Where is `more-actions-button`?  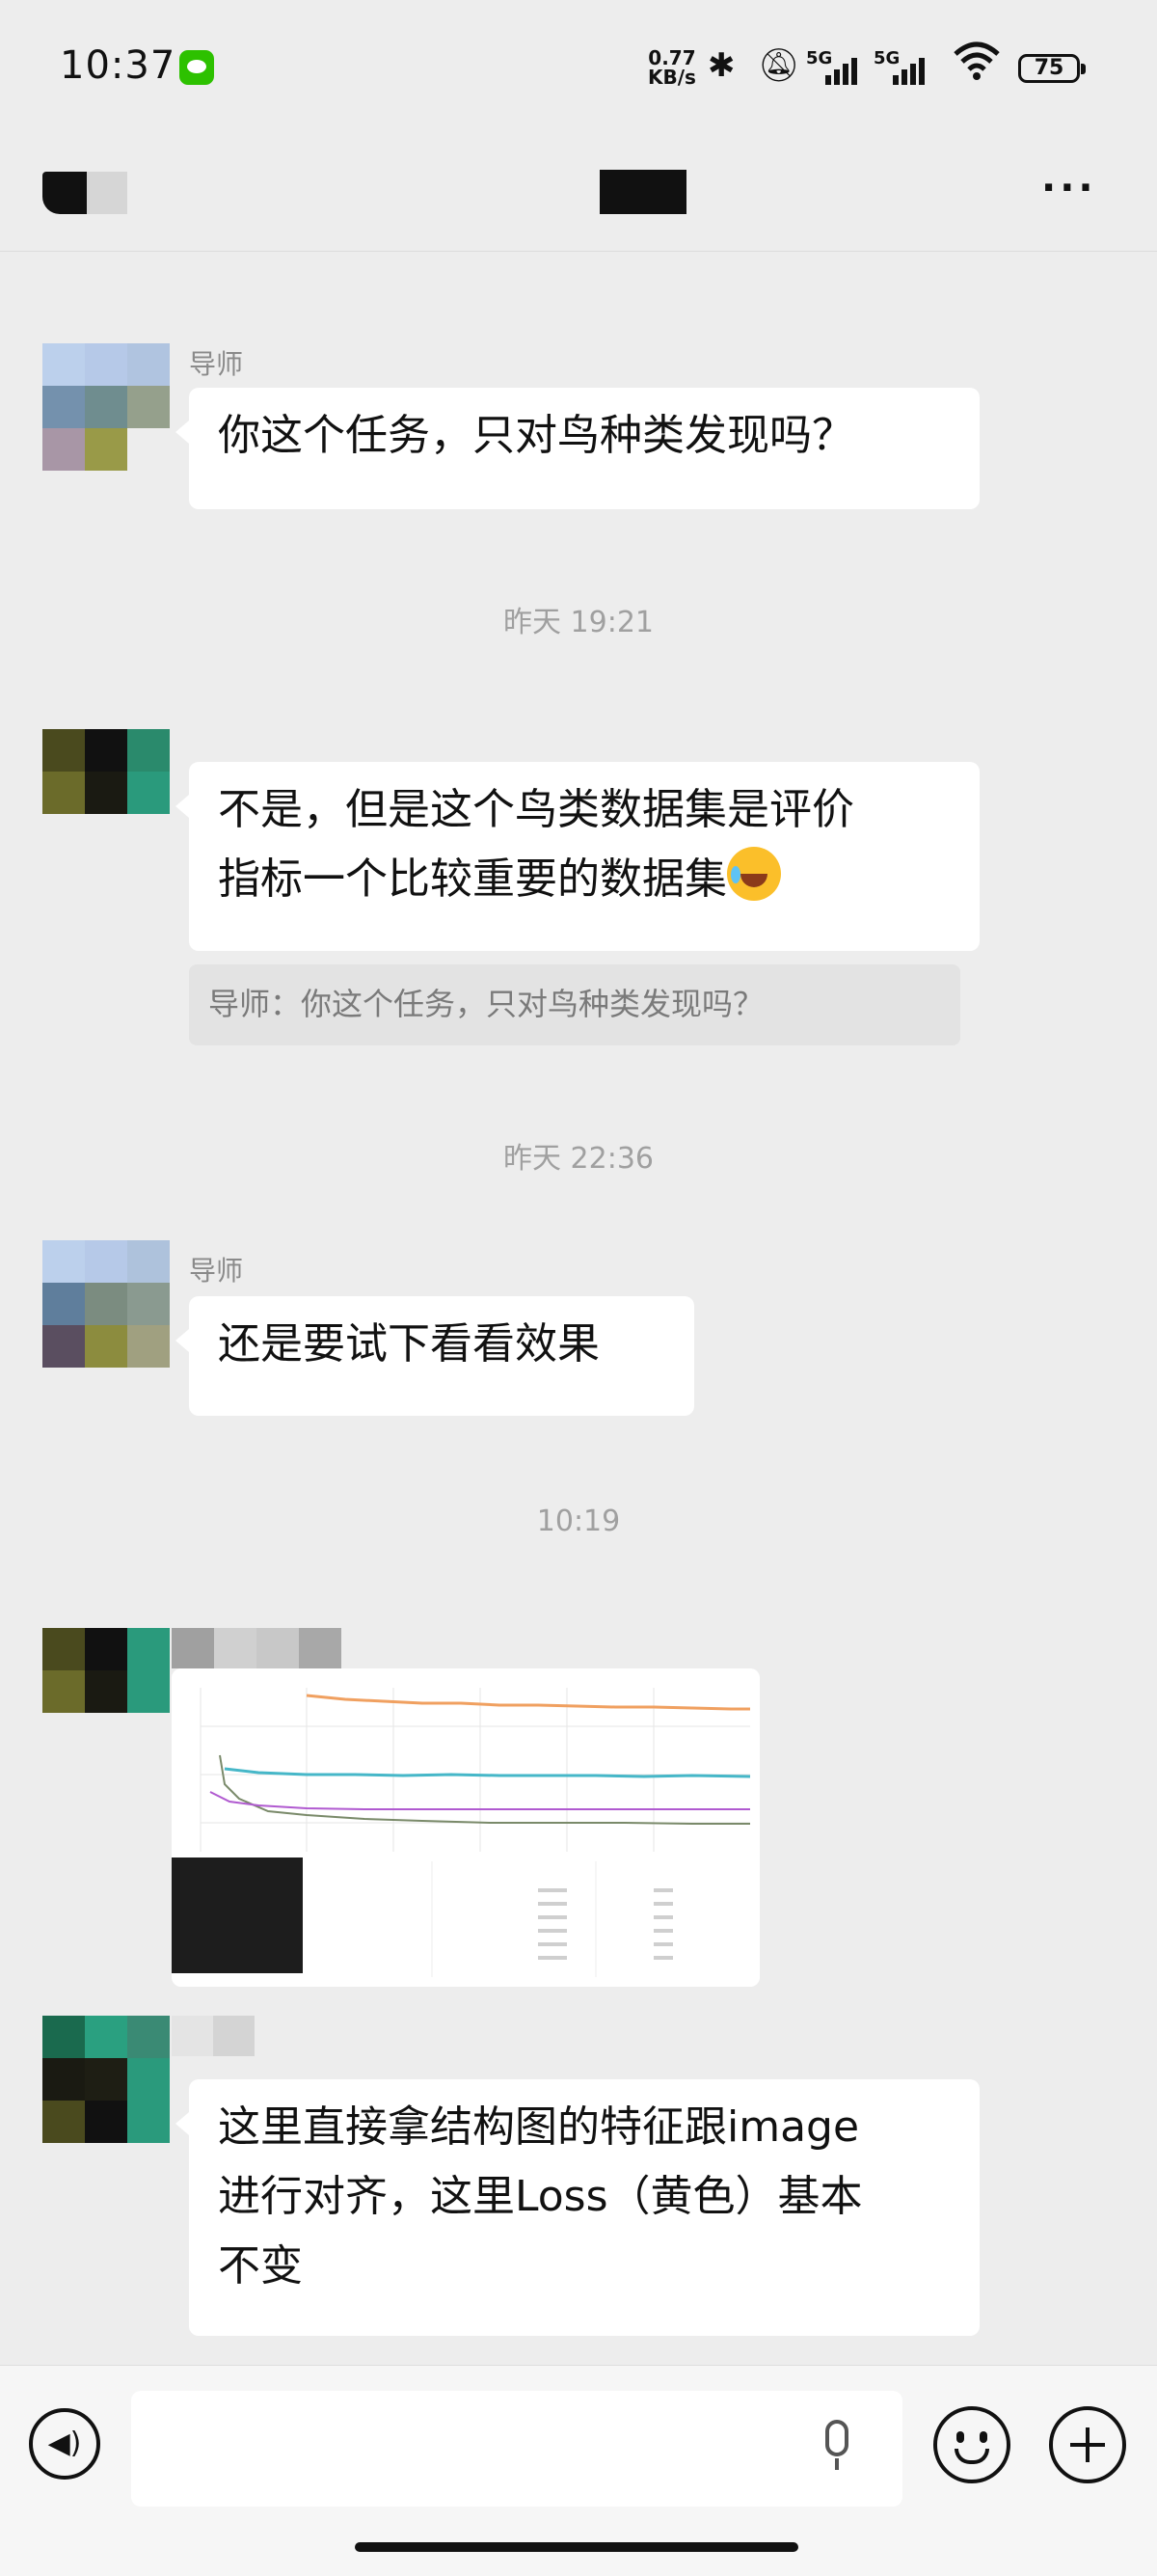
more-actions-button is located at coordinates (1087, 2444).